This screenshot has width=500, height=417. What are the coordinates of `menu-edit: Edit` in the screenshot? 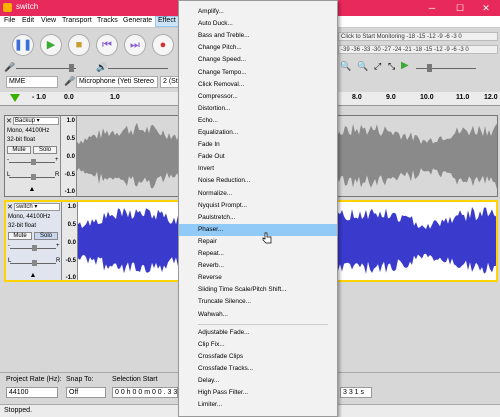 It's located at (28, 20).